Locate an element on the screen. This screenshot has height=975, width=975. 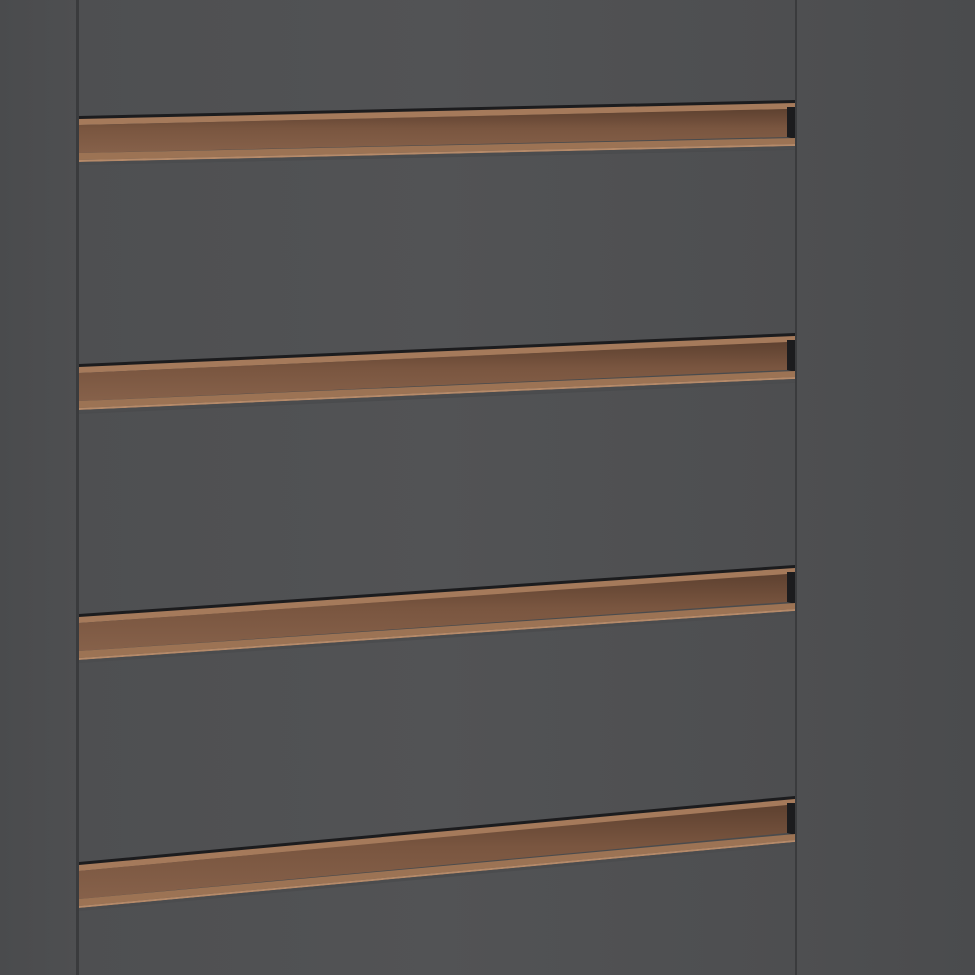
right-frame-edge is located at coordinates (796, 487).